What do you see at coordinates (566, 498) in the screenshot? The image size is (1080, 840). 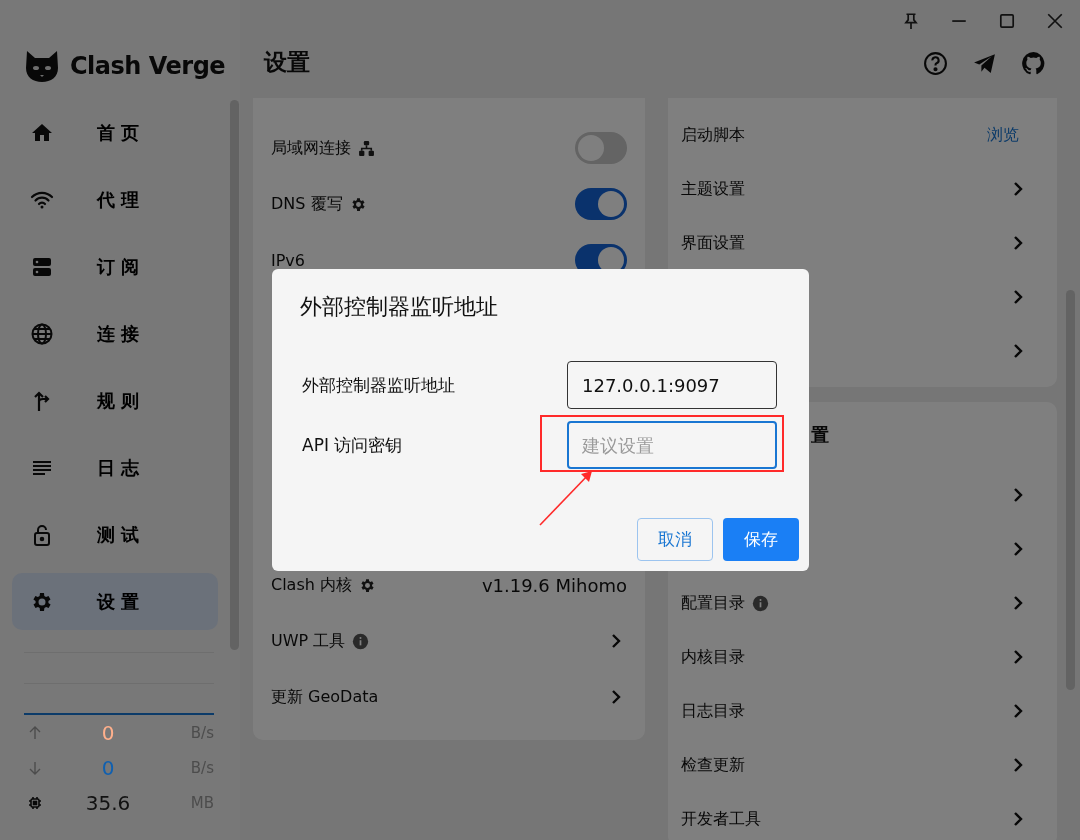 I see `annotation-arrow` at bounding box center [566, 498].